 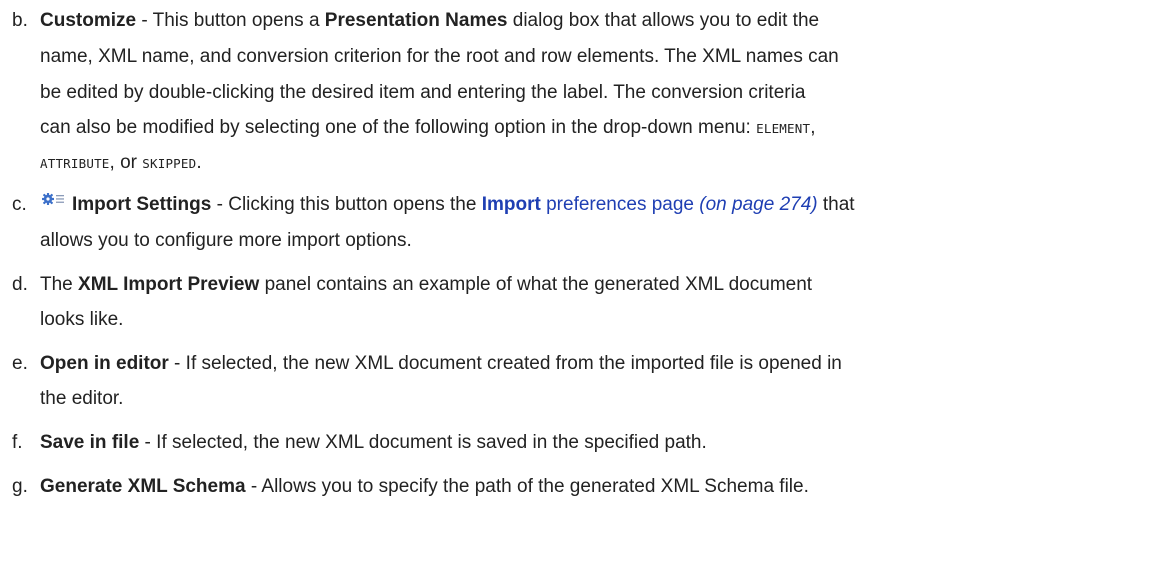 What do you see at coordinates (20, 363) in the screenshot?
I see `list-marker: e.` at bounding box center [20, 363].